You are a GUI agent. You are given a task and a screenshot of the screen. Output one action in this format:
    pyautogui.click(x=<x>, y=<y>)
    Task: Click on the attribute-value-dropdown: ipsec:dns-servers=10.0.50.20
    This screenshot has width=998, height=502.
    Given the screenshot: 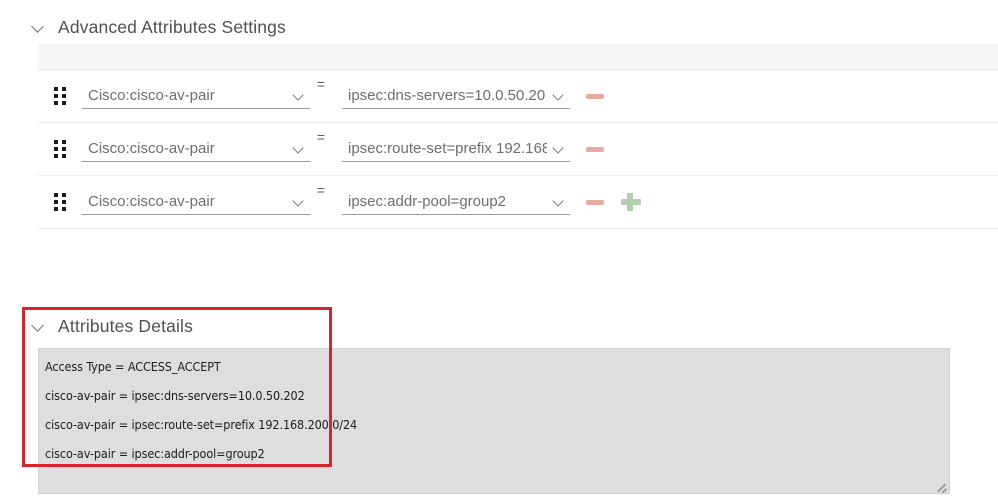 What is the action you would take?
    pyautogui.click(x=456, y=96)
    